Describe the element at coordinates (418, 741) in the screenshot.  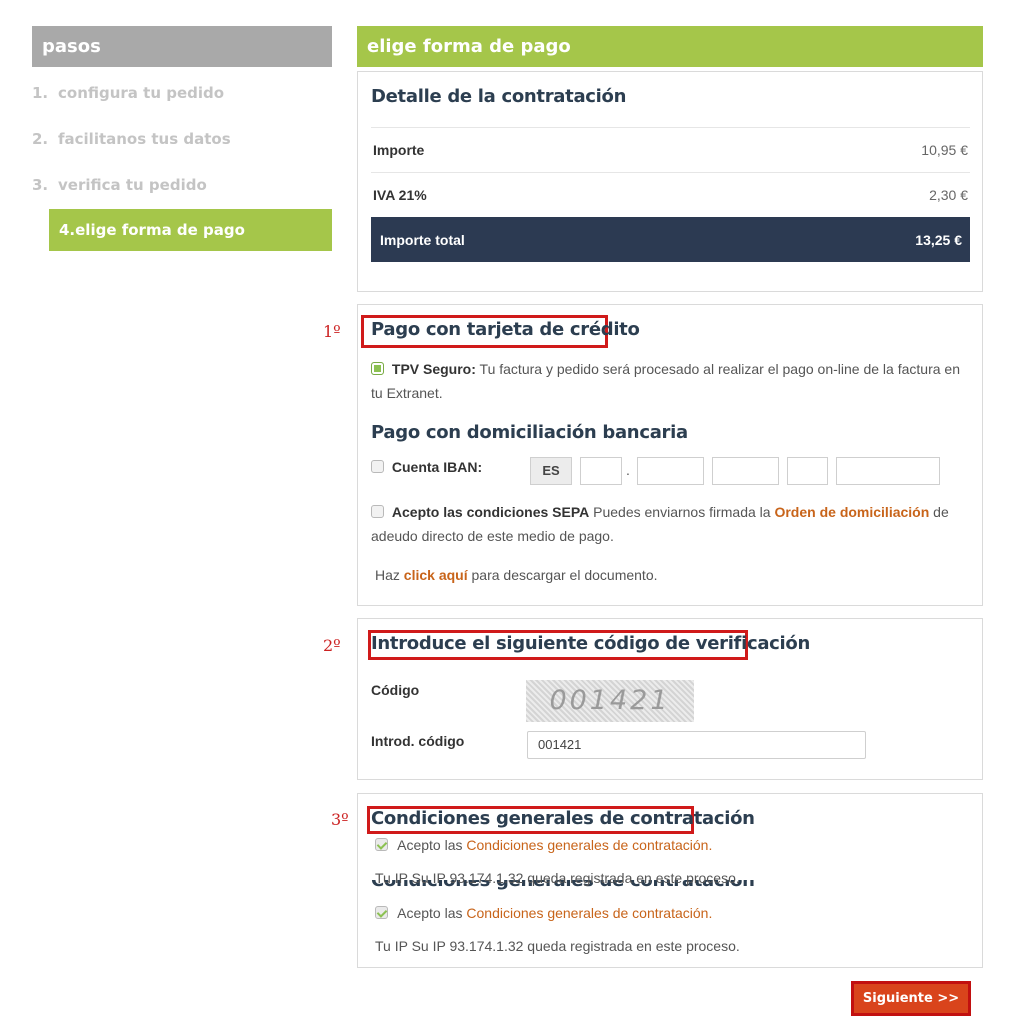
I see `code-input-label: Introd. código` at that location.